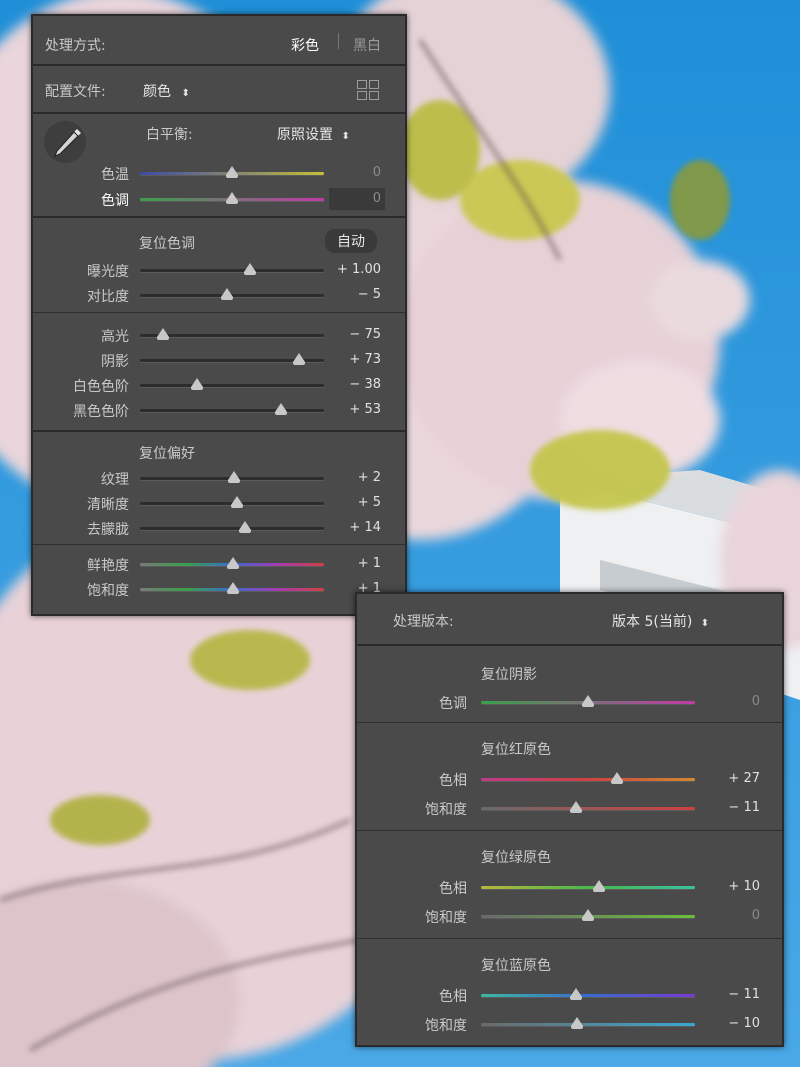  Describe the element at coordinates (65, 142) in the screenshot. I see `eyedropper-icon` at that location.